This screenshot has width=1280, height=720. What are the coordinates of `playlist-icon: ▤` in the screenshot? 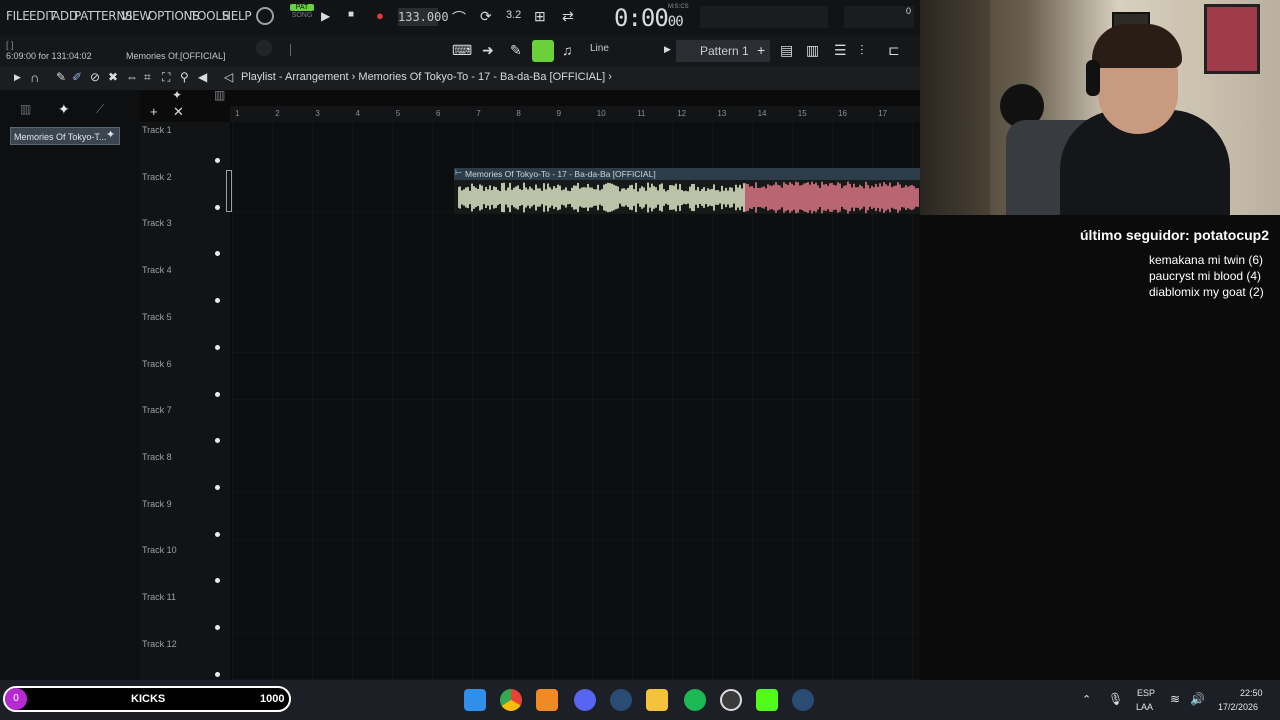 It's located at (786, 50).